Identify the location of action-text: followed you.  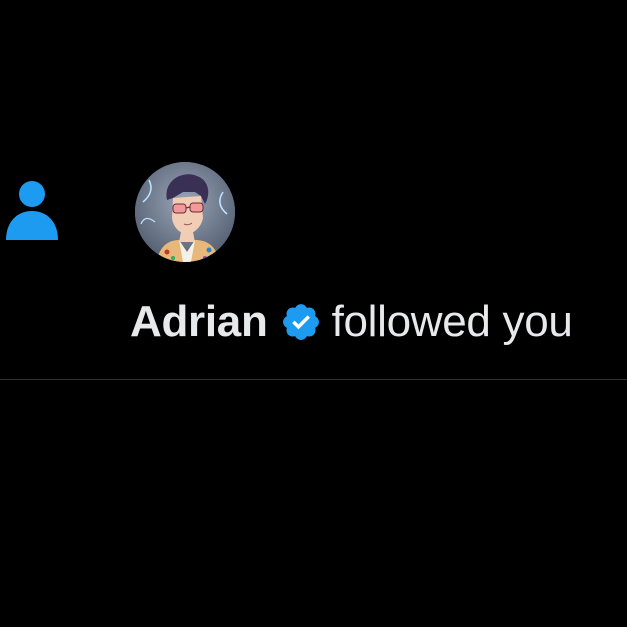
(452, 321).